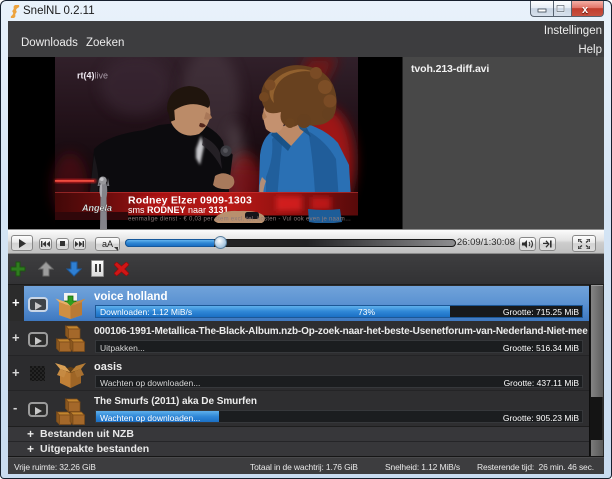  What do you see at coordinates (585, 10) in the screenshot?
I see `svg-text: x` at bounding box center [585, 10].